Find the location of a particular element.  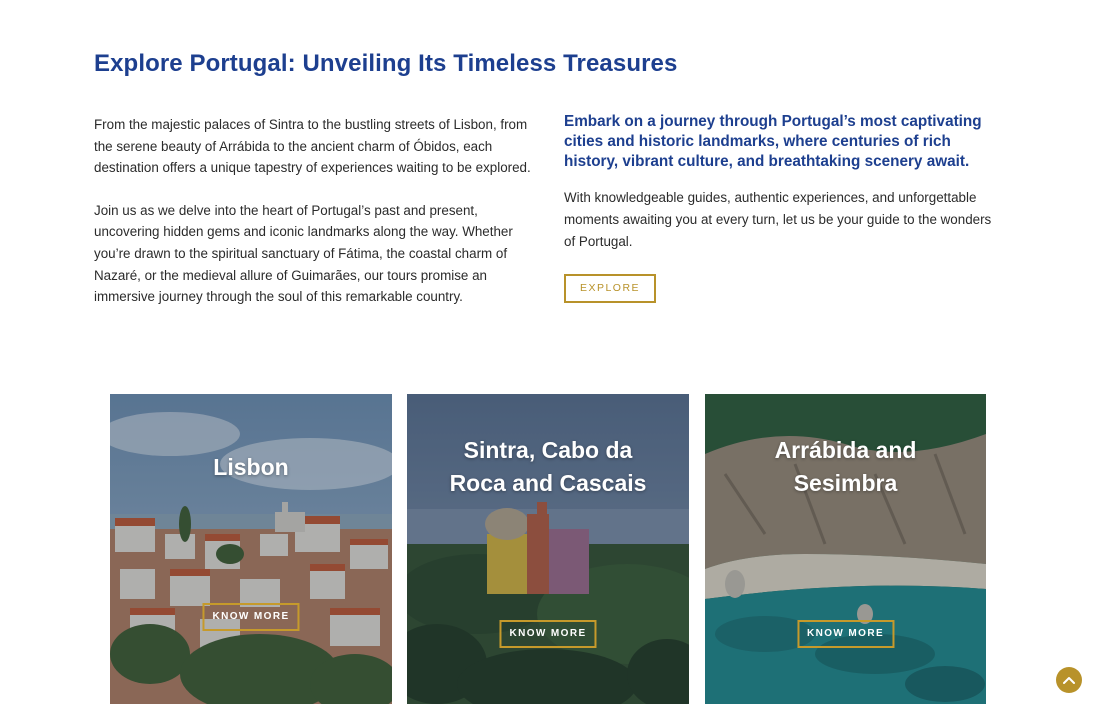

know-more-button-sintra: KNOW MORE is located at coordinates (548, 634).